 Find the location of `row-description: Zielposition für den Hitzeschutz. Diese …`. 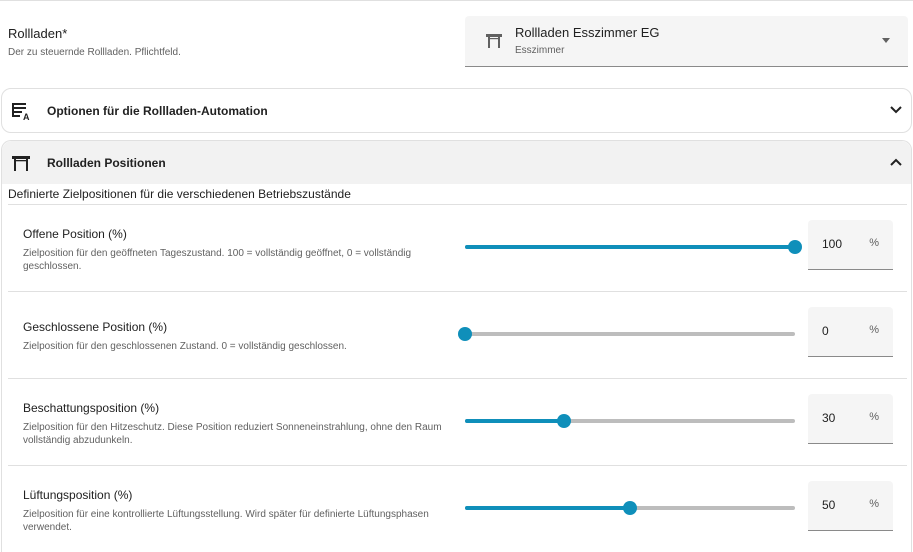

row-description: Zielposition für den Hitzeschutz. Diese … is located at coordinates (232, 434).